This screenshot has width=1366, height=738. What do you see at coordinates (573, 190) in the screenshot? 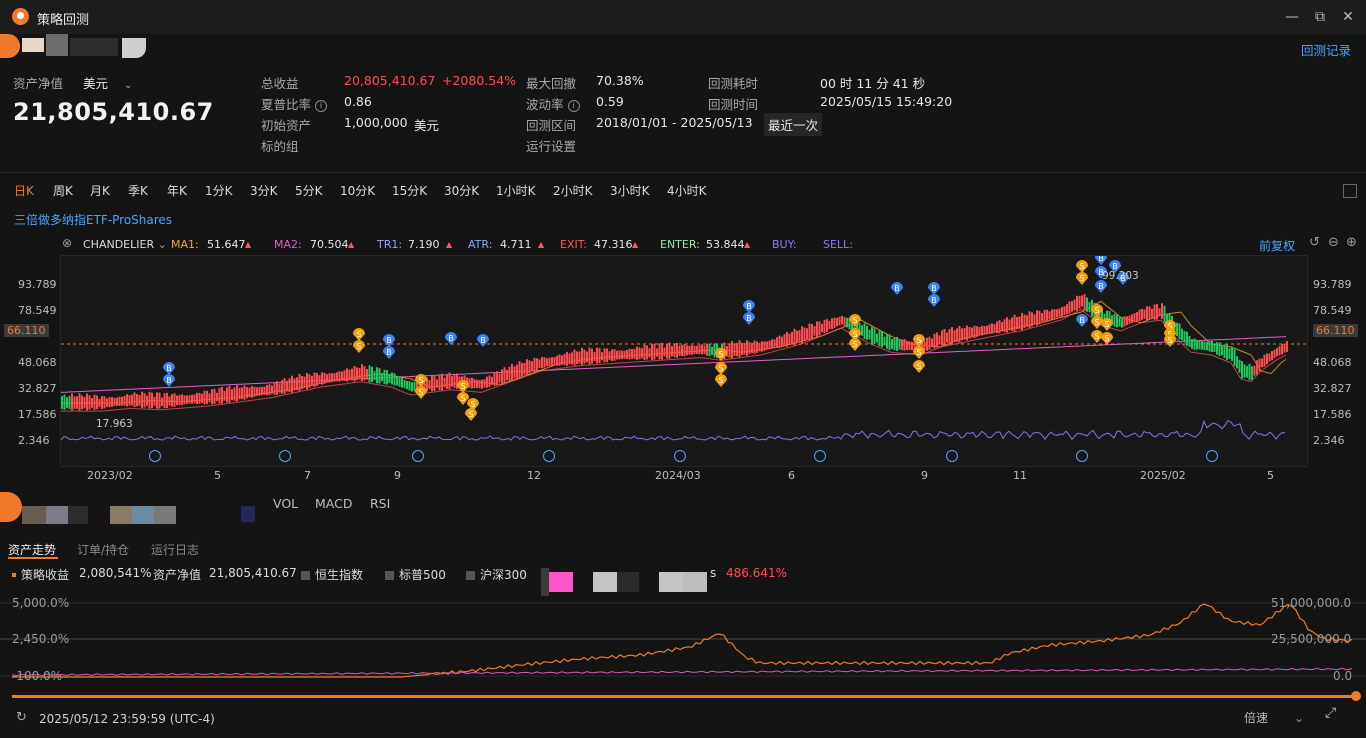
I see `period-tab: 2小时K` at bounding box center [573, 190].